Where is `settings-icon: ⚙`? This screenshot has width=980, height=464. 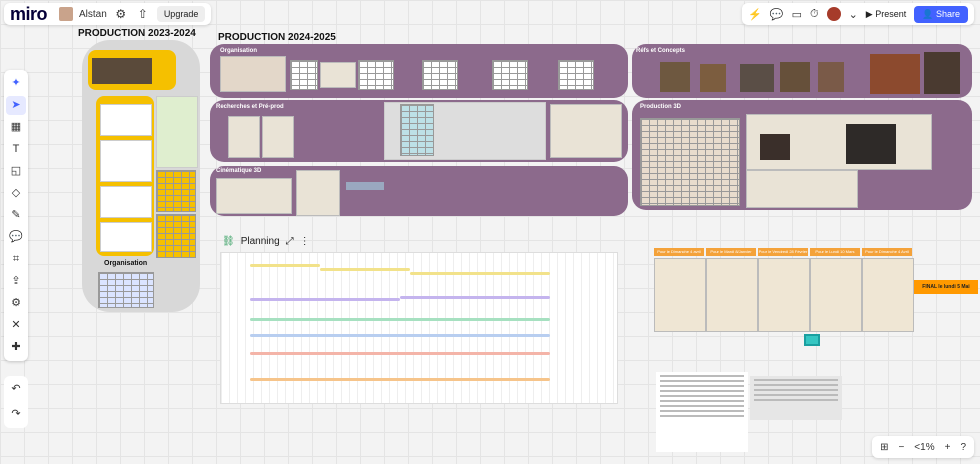
settings-icon: ⚙ is located at coordinates (121, 14).